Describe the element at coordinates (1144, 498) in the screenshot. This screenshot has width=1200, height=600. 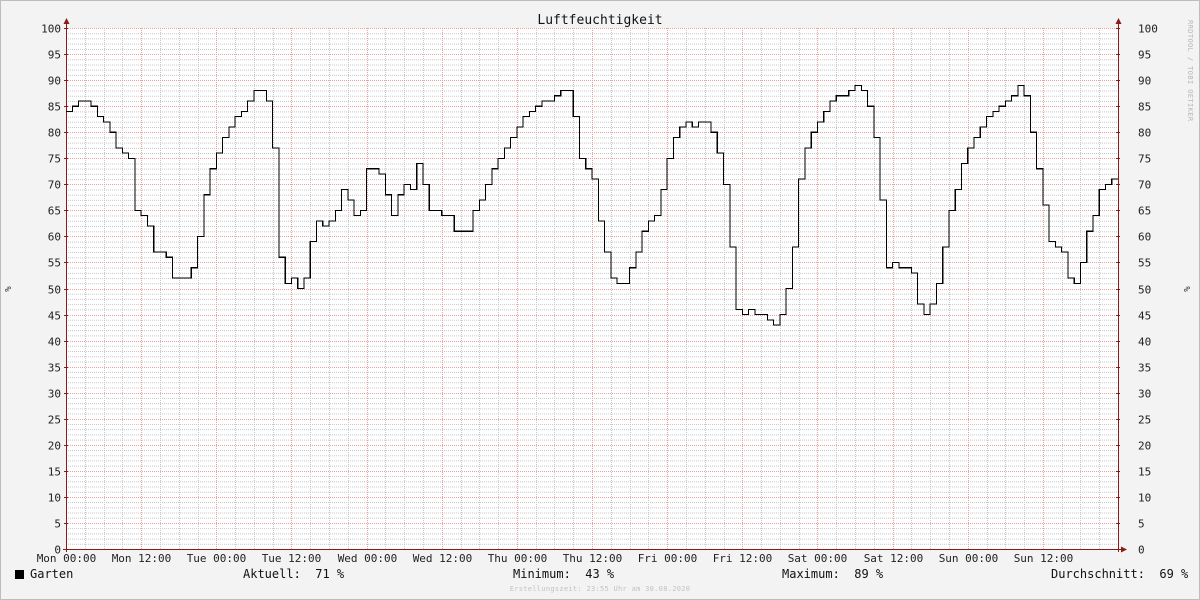
I see `y-tick-label-right: 10` at that location.